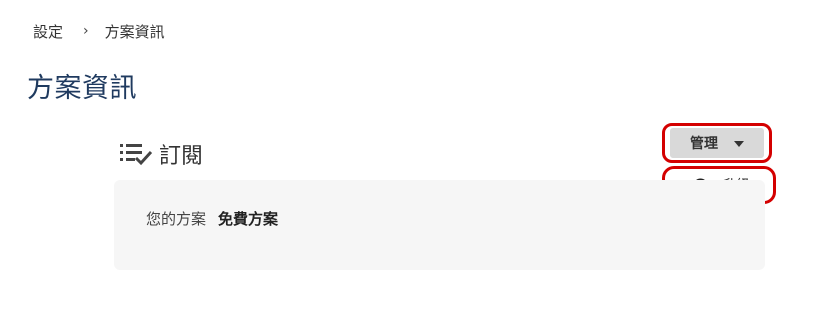 This screenshot has height=314, width=813. Describe the element at coordinates (99, 31) in the screenshot. I see `breadcrumb: 設定 › 方案資訊` at that location.